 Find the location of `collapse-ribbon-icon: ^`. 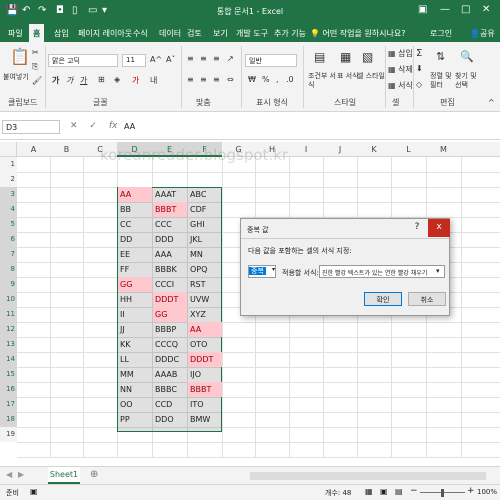

collapse-ribbon-icon: ^ is located at coordinates (491, 102).